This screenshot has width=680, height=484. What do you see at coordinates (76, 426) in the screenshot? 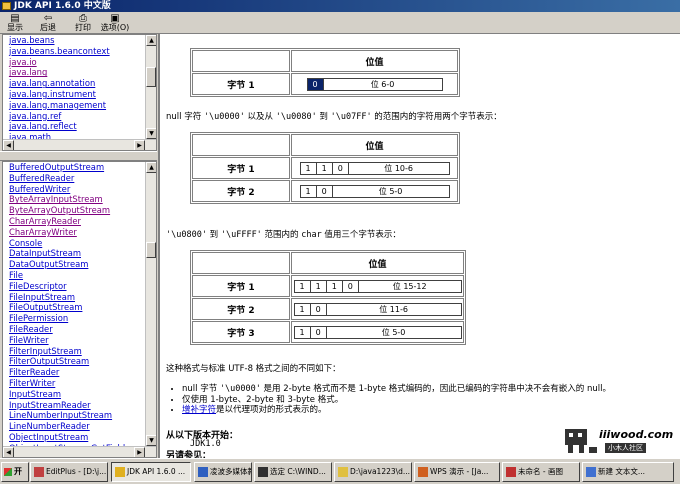
I see `class-link: LineNumberReader` at bounding box center [76, 426].